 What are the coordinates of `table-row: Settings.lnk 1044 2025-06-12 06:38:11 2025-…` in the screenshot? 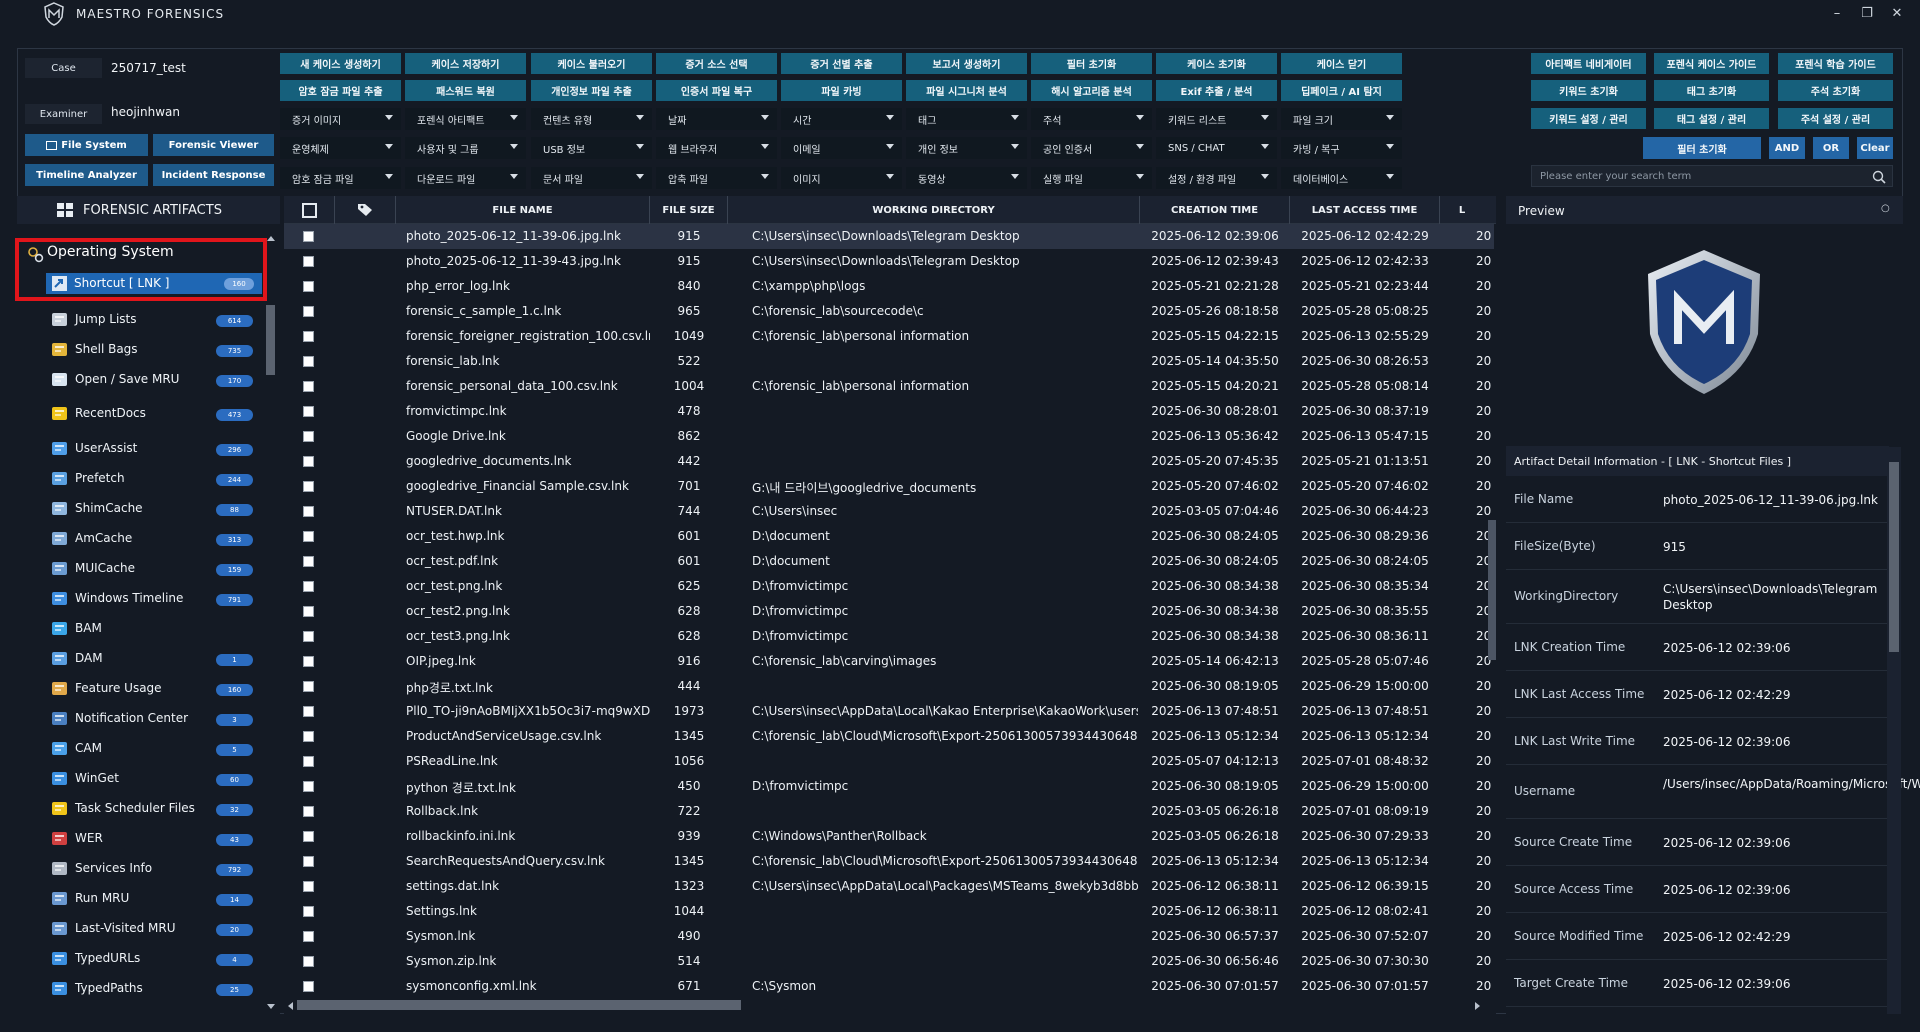 It's located at (889, 911).